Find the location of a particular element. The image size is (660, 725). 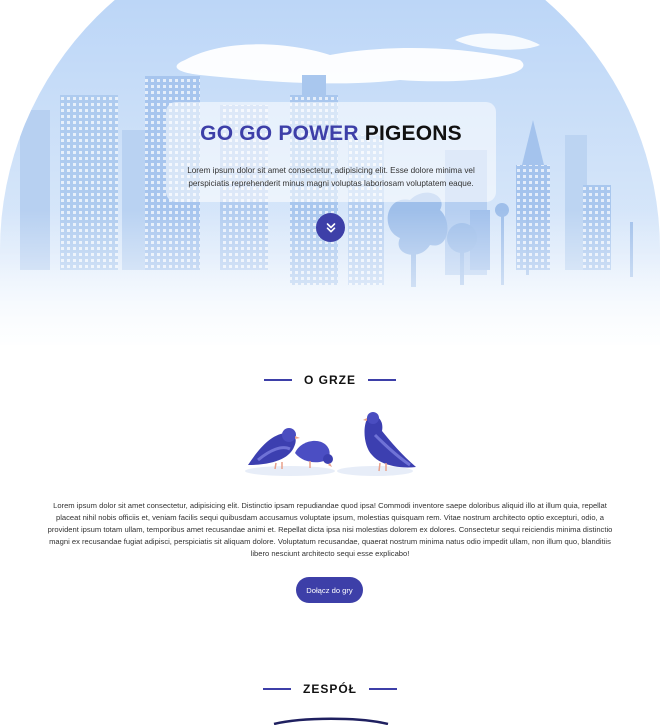

pigeons-illustration is located at coordinates (330, 444).